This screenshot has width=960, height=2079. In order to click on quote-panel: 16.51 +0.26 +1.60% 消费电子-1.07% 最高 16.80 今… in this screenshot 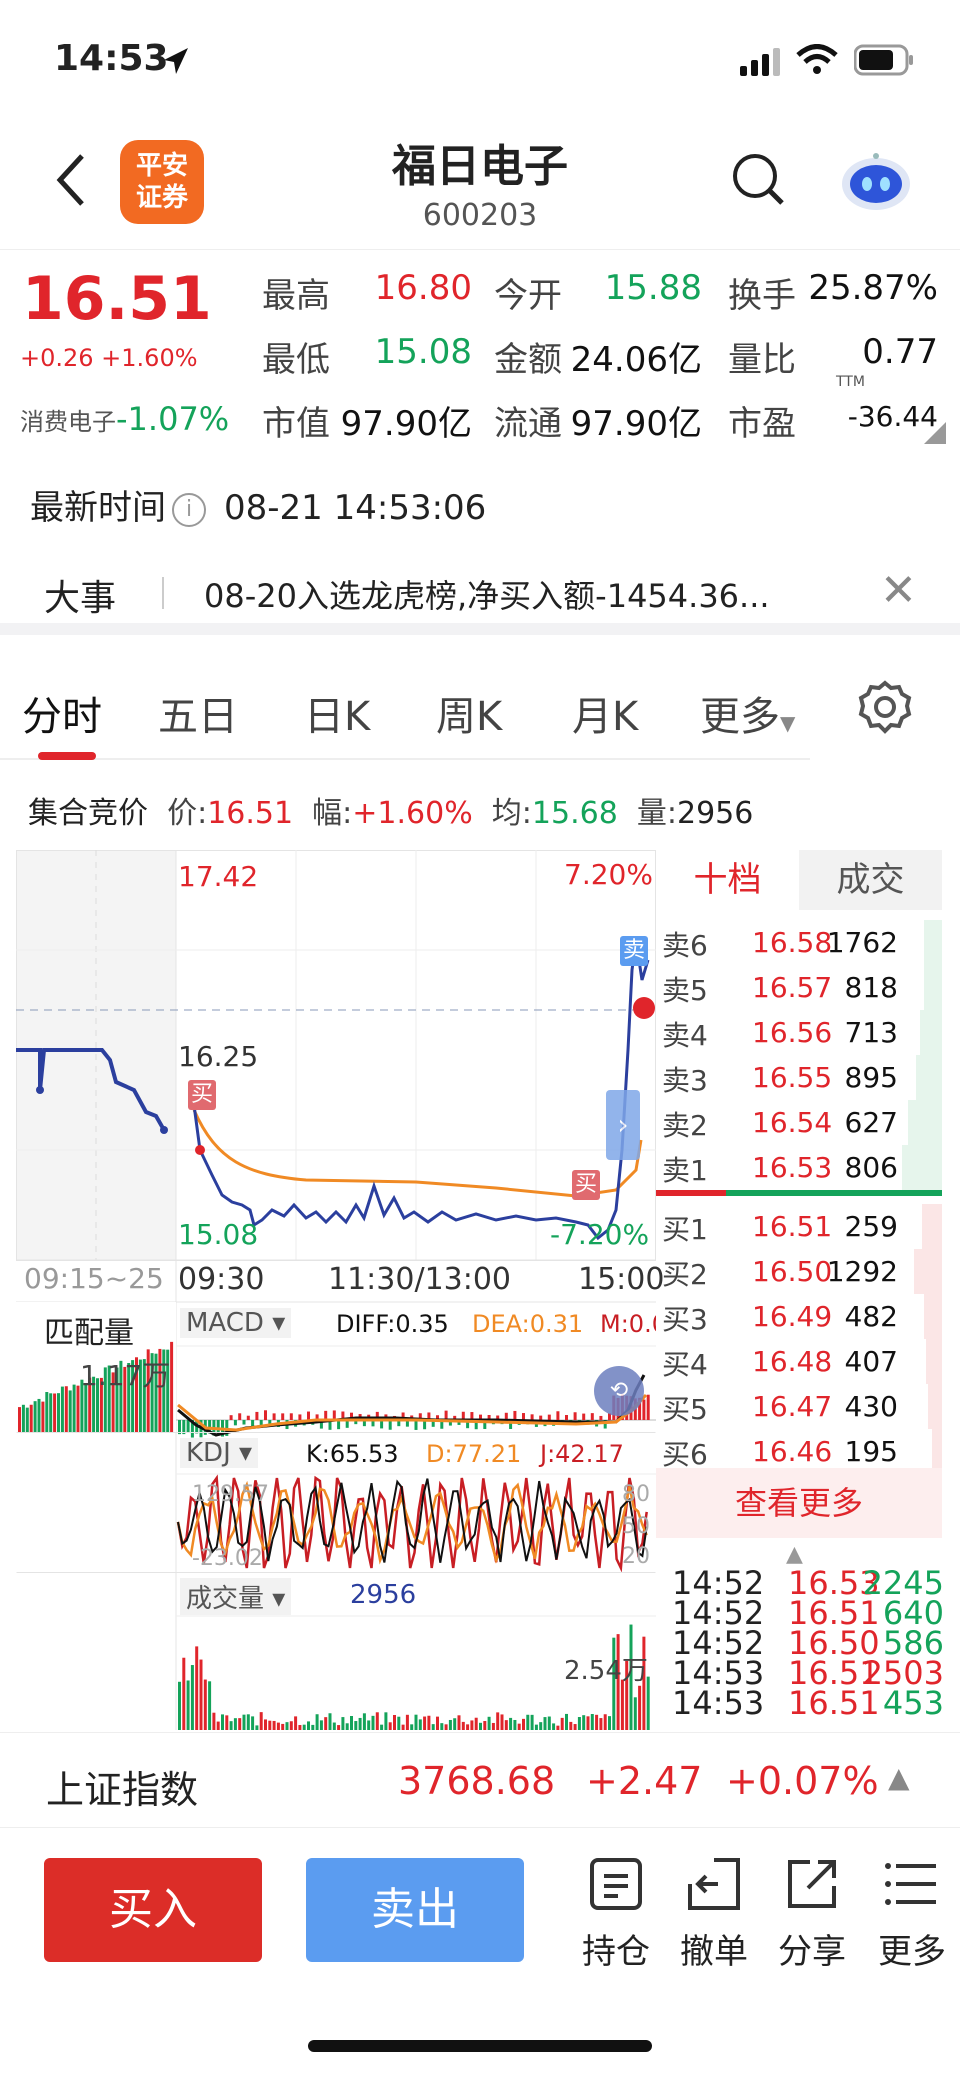, I will do `click(480, 350)`.